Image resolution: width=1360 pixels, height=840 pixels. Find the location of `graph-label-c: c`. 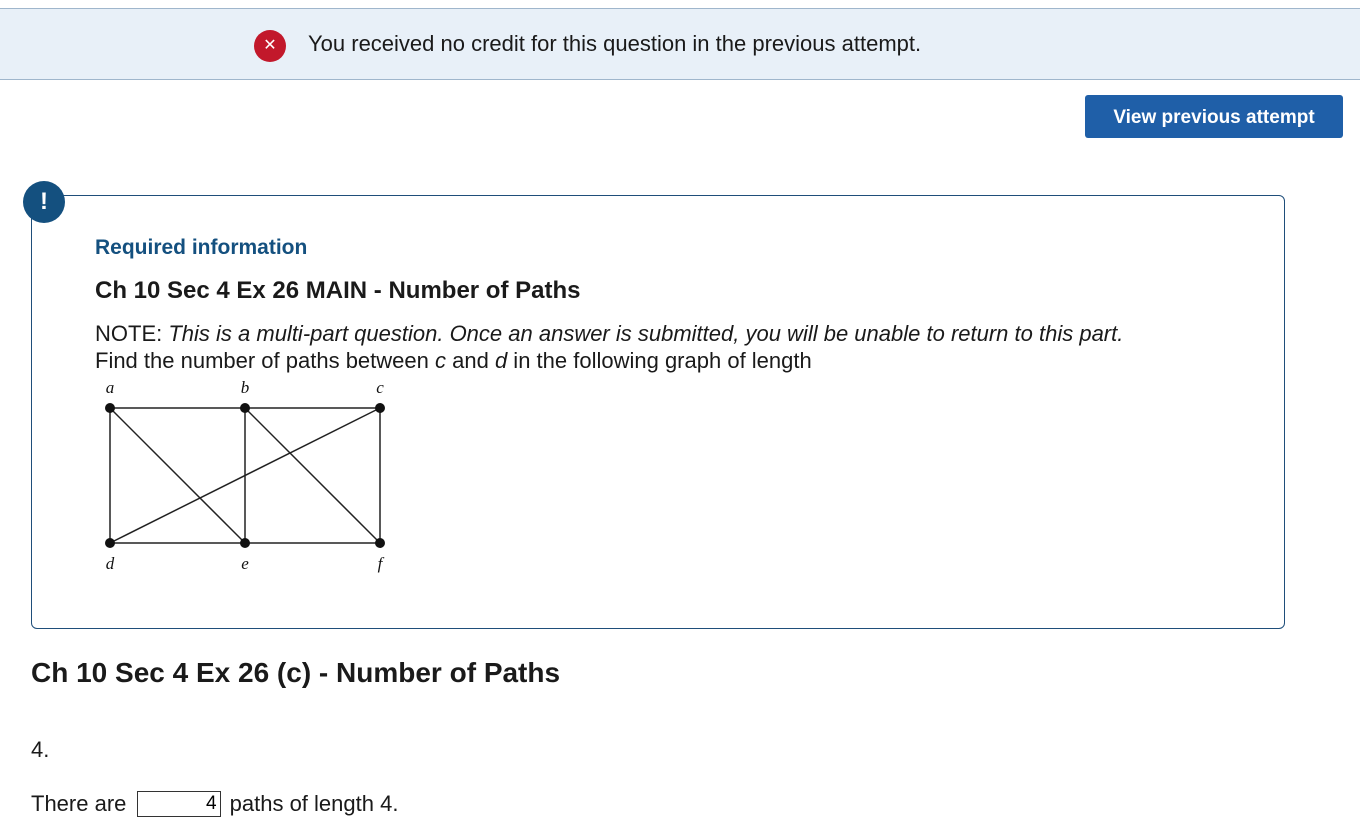

graph-label-c: c is located at coordinates (380, 388).